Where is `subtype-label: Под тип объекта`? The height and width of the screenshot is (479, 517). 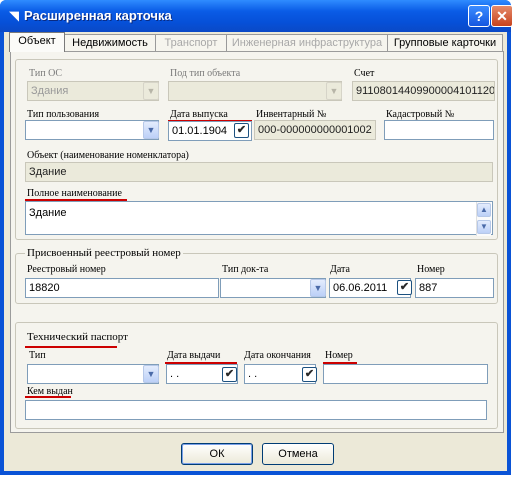 subtype-label: Под тип объекта is located at coordinates (205, 73).